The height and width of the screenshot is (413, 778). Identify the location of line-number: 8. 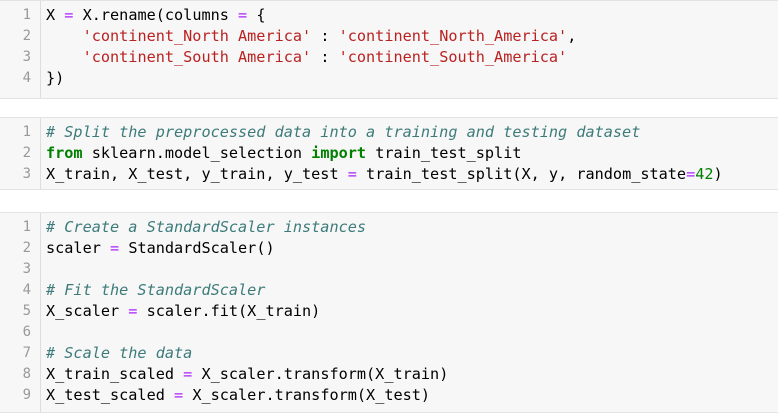
(26, 374).